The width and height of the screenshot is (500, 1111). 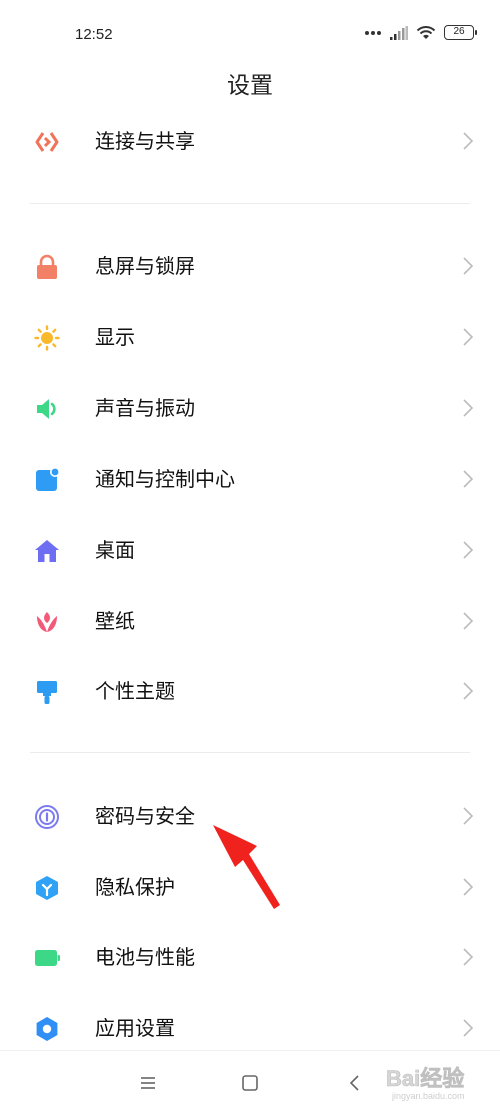 I want to click on settings-item-display: 显示, so click(x=250, y=337).